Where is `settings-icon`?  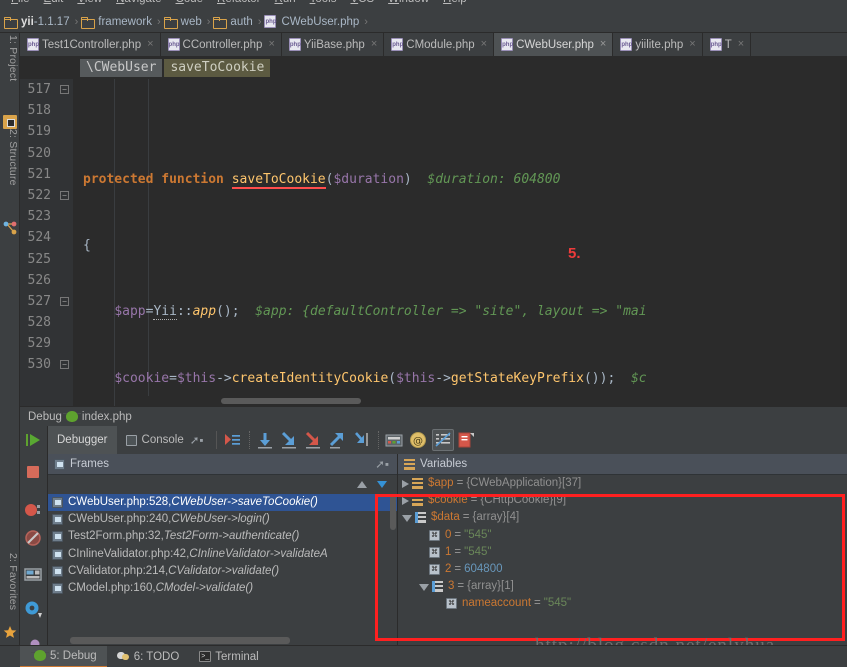 settings-icon is located at coordinates (467, 441).